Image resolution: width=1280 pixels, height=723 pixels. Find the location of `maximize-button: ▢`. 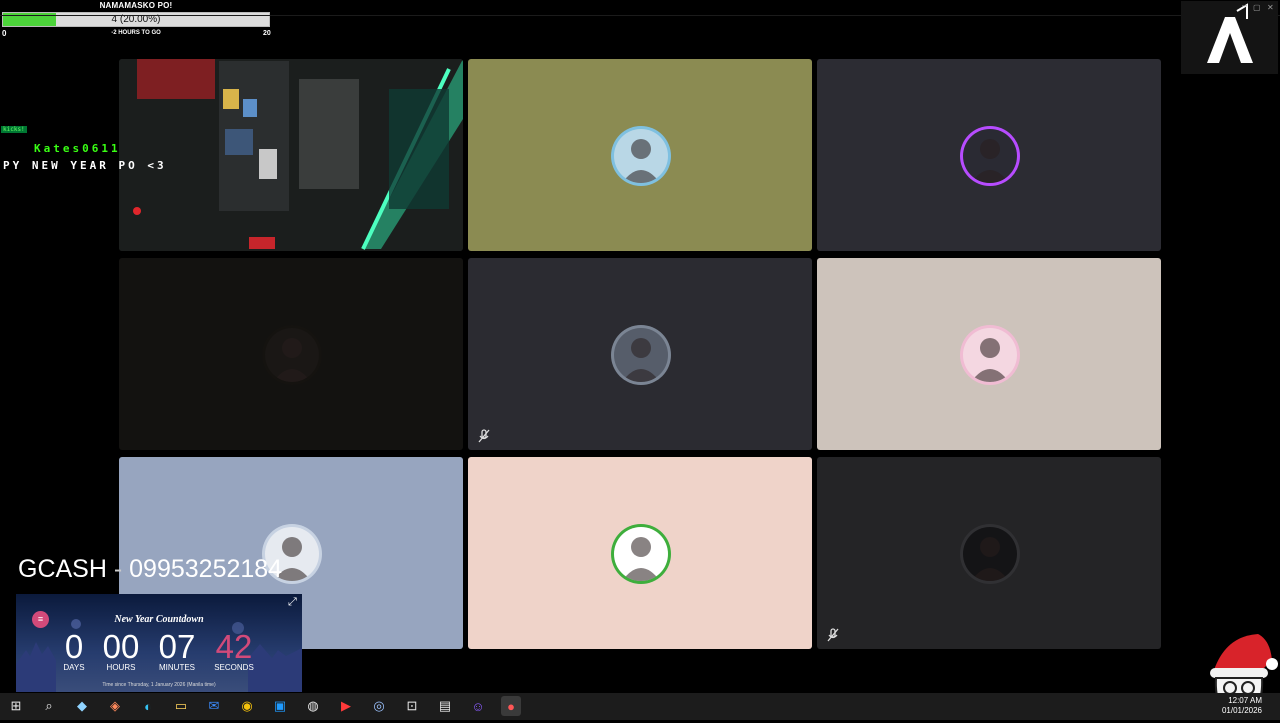

maximize-button: ▢ is located at coordinates (1257, 7).